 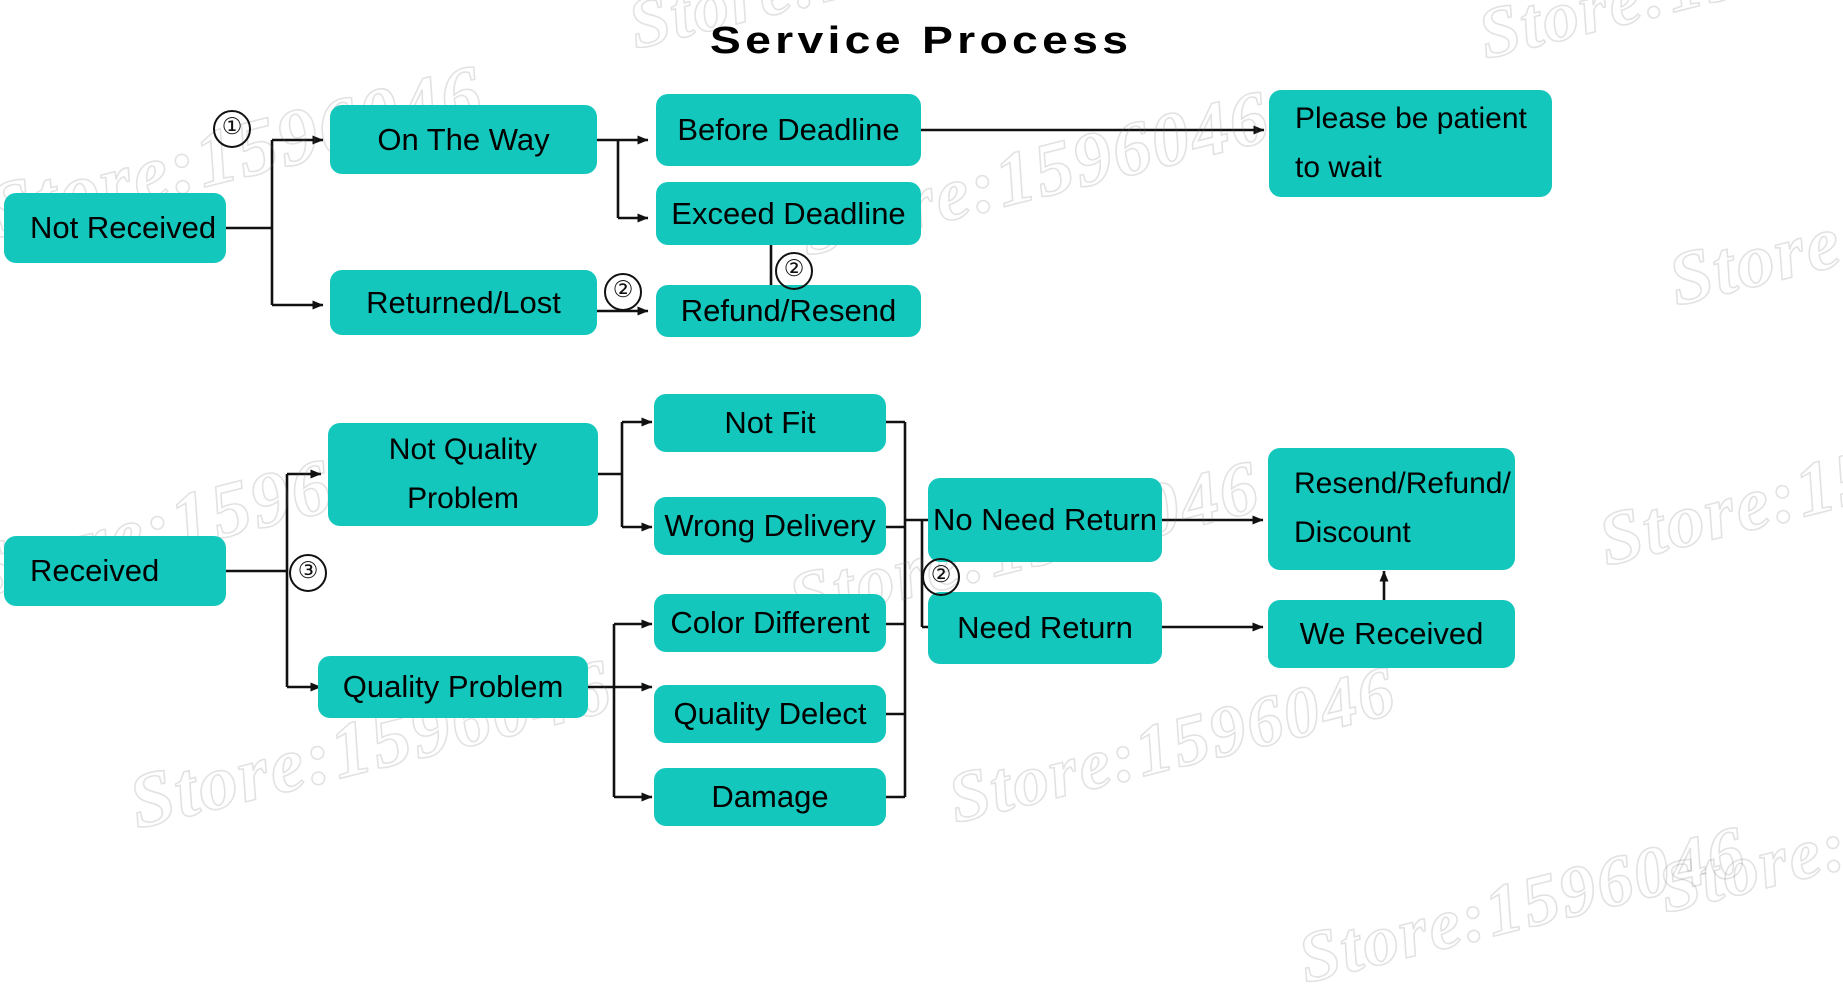 What do you see at coordinates (623, 292) in the screenshot?
I see `edge-label-returned-lost-two: ②` at bounding box center [623, 292].